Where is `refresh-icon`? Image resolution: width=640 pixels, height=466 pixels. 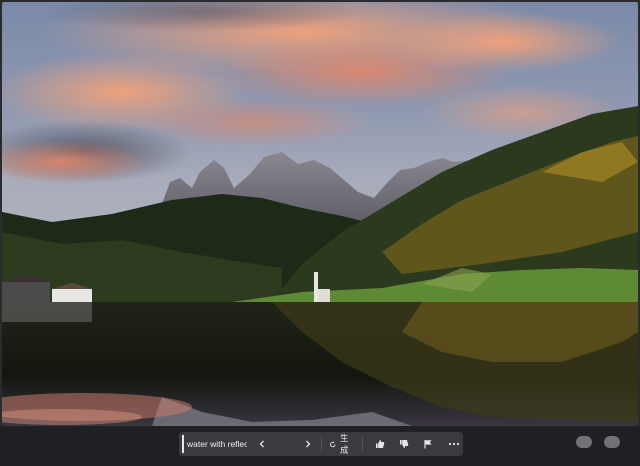
refresh-icon is located at coordinates (333, 443).